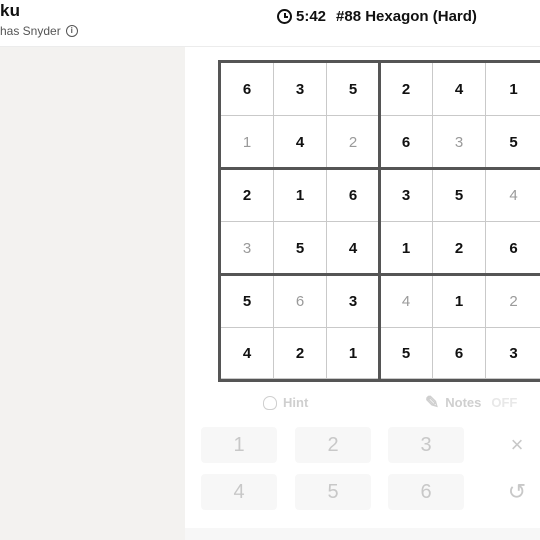 This screenshot has width=540, height=540. What do you see at coordinates (300, 195) in the screenshot?
I see `cell-r3c2: 1` at bounding box center [300, 195].